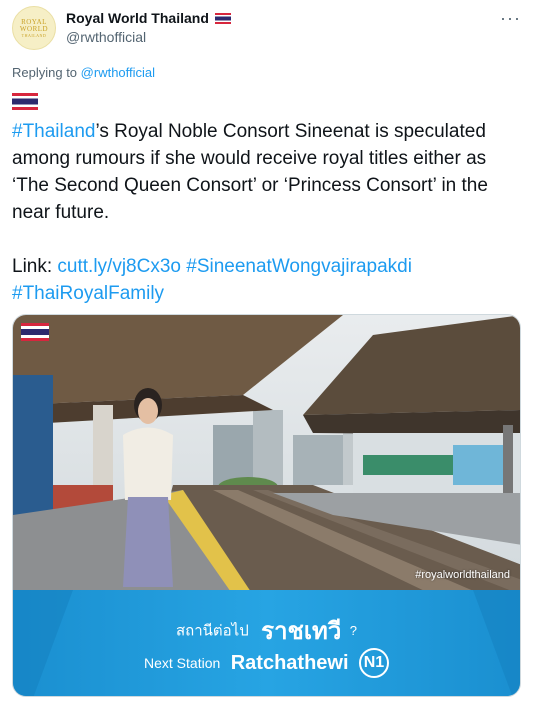 This screenshot has height=709, width=533. What do you see at coordinates (118, 72) in the screenshot?
I see `replying-handle-link: @rwthofficial` at bounding box center [118, 72].